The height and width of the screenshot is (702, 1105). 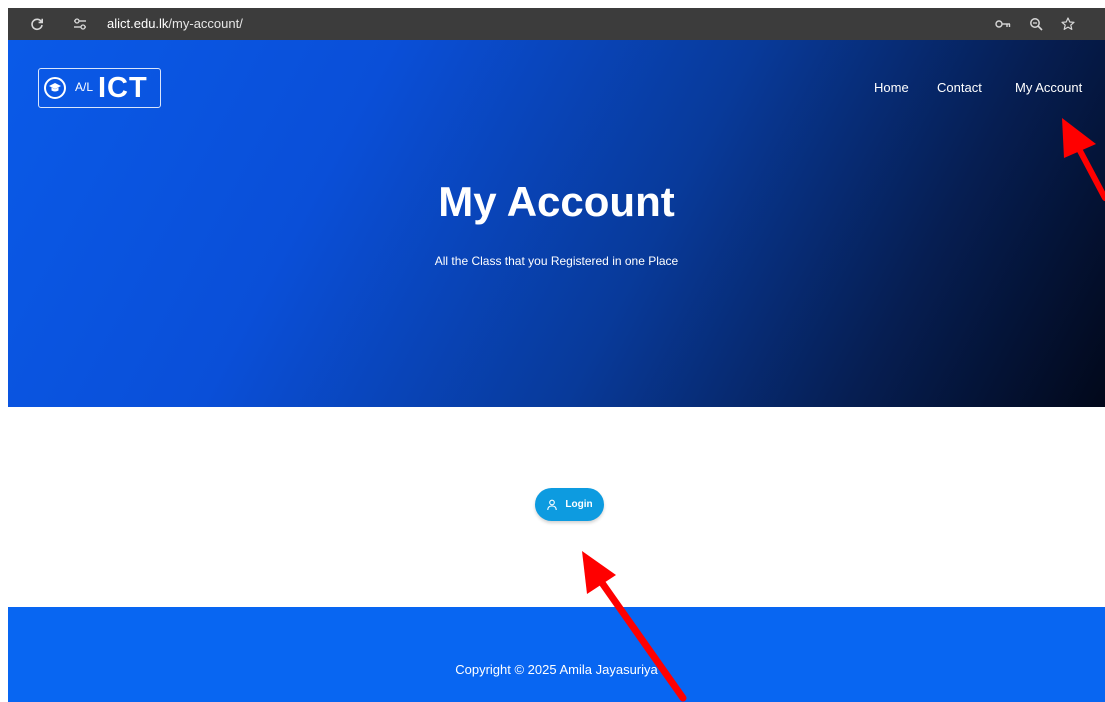 What do you see at coordinates (579, 504) in the screenshot?
I see `login-label: Login` at bounding box center [579, 504].